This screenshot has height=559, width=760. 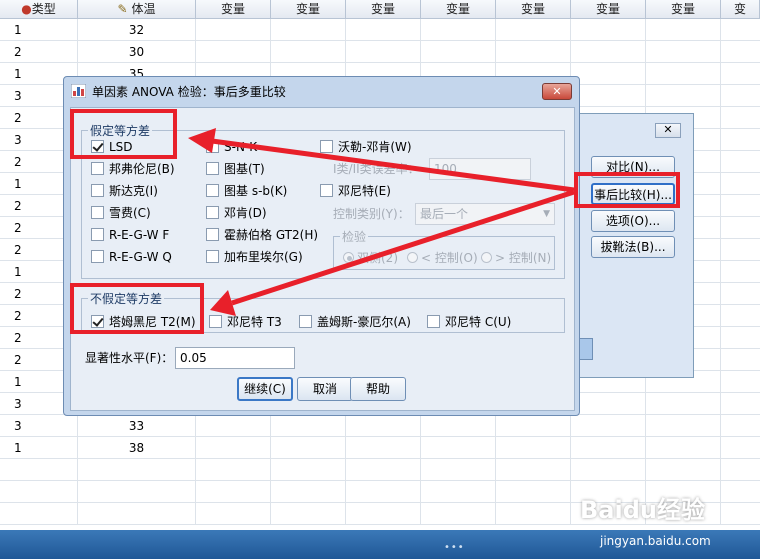 What do you see at coordinates (262, 235) in the screenshot?
I see `equal-mid-checkbox-4: 霍赫伯格 GT2(H)` at bounding box center [262, 235].